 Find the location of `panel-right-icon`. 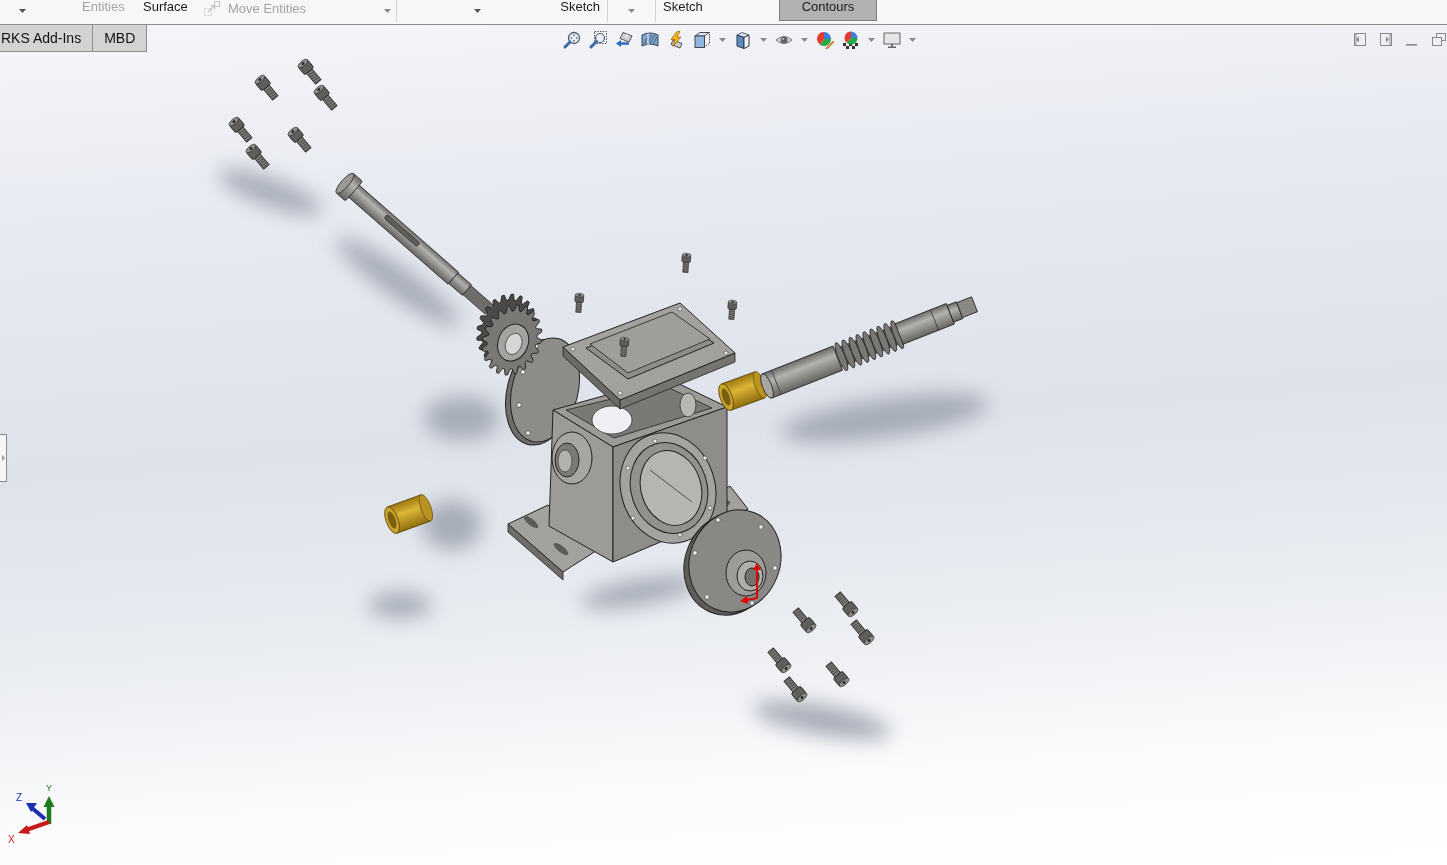

panel-right-icon is located at coordinates (1386, 39).